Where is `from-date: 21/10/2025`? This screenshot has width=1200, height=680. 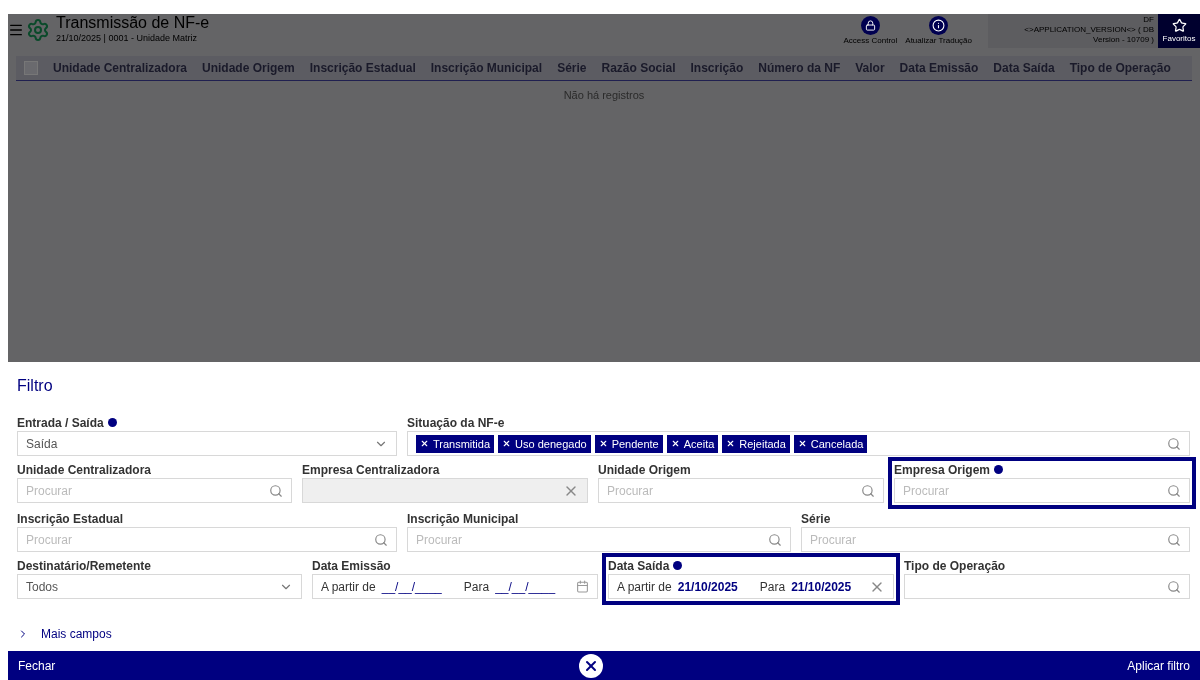
from-date: 21/10/2025 is located at coordinates (707, 587).